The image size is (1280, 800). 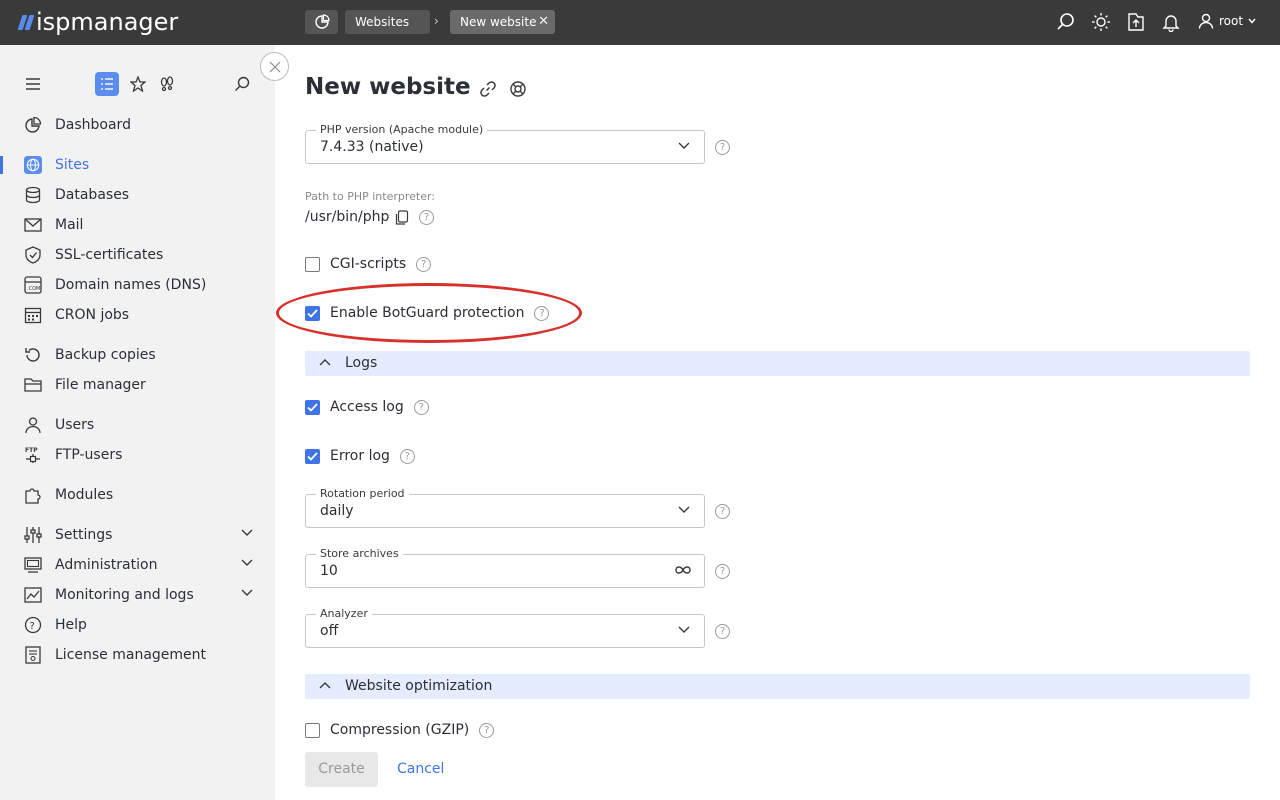 What do you see at coordinates (312, 456) in the screenshot?
I see `error-log-checkbox` at bounding box center [312, 456].